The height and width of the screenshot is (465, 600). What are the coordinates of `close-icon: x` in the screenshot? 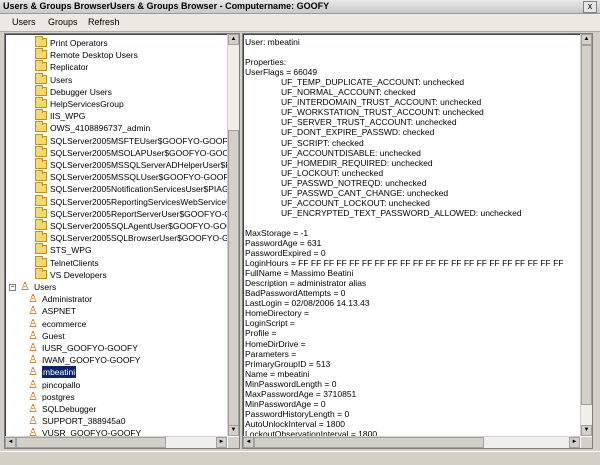 It's located at (590, 7).